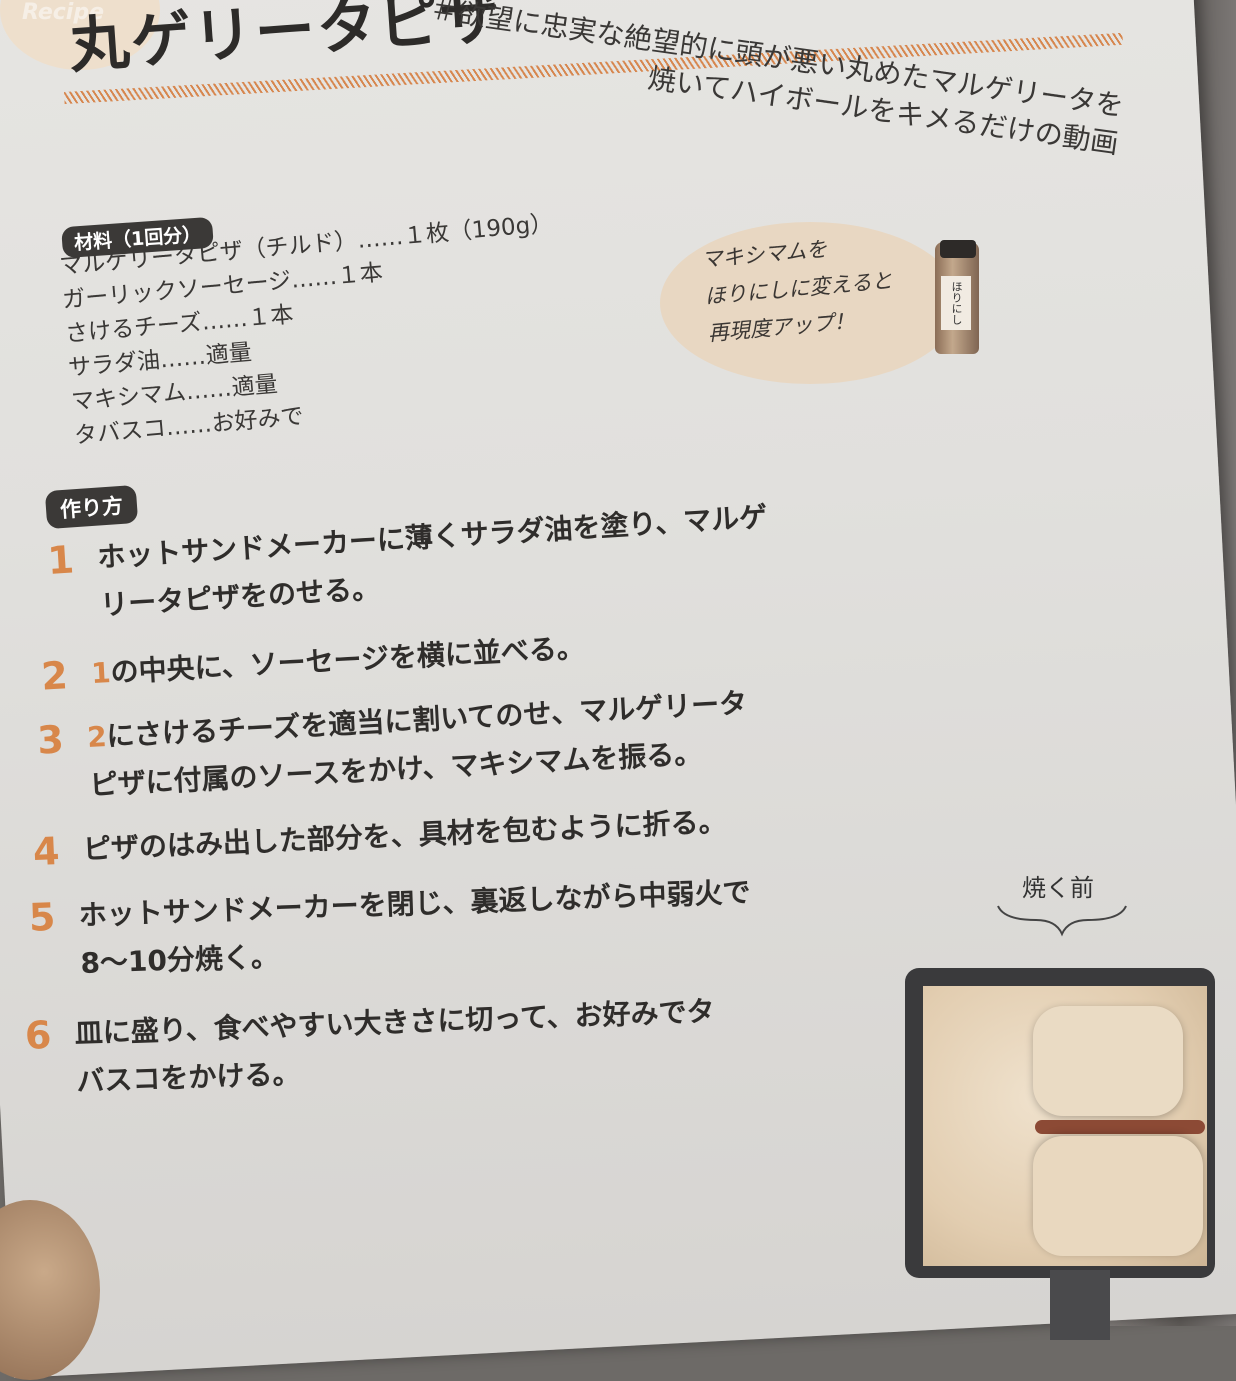  I want to click on step-4: 4 ピザのはみ出した部分を、具材を包むように折る。, so click(380, 836).